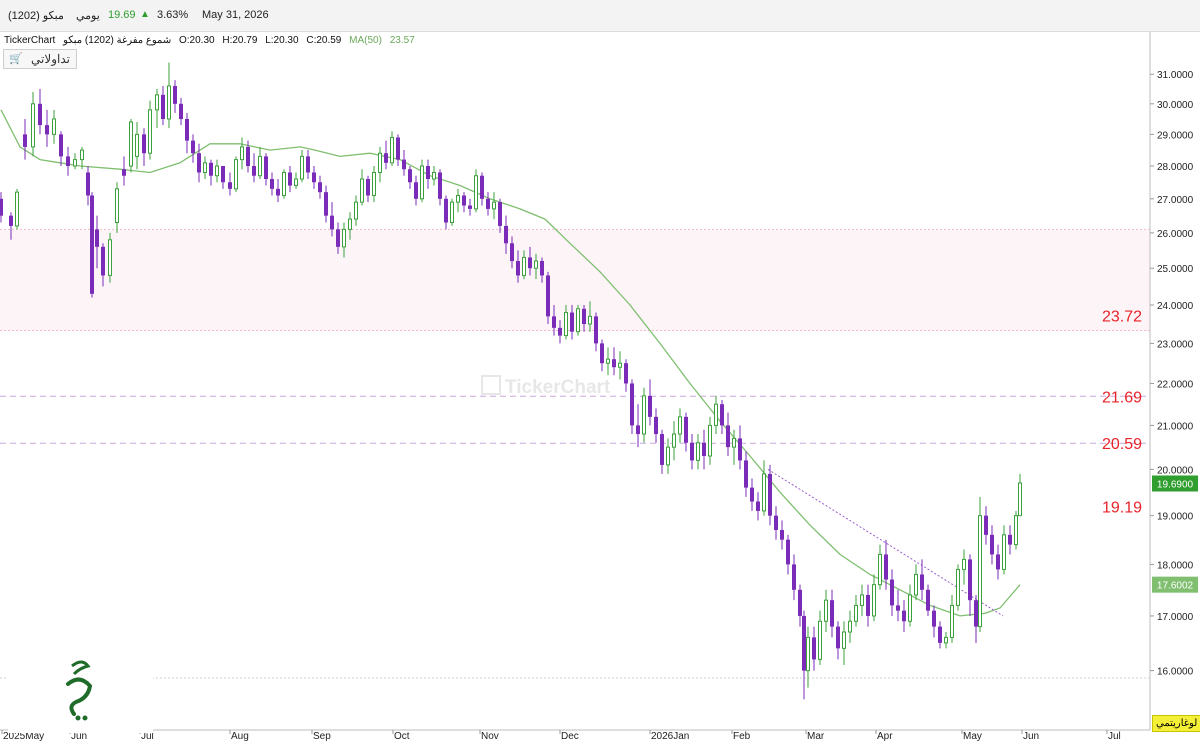 This screenshot has height=746, width=1200. What do you see at coordinates (1175, 234) in the screenshot?
I see `y-tick-label: 26.0000` at bounding box center [1175, 234].